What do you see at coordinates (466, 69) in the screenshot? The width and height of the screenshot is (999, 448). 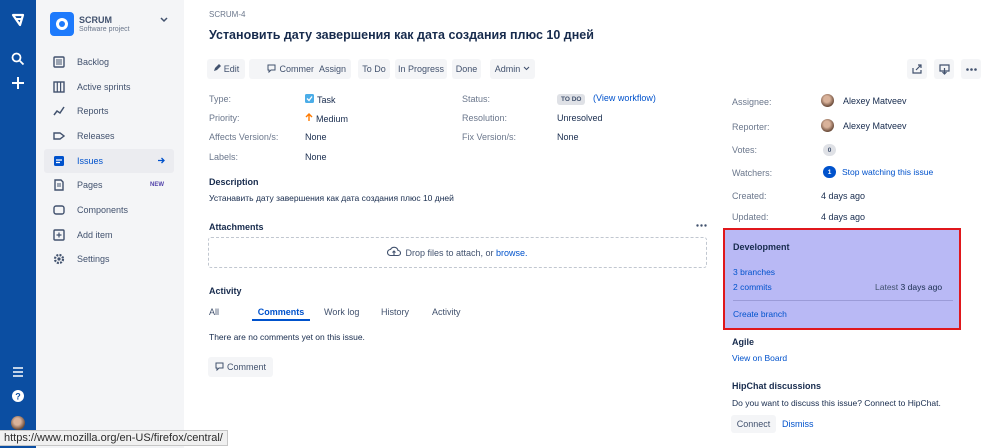 I see `done-button: Done` at bounding box center [466, 69].